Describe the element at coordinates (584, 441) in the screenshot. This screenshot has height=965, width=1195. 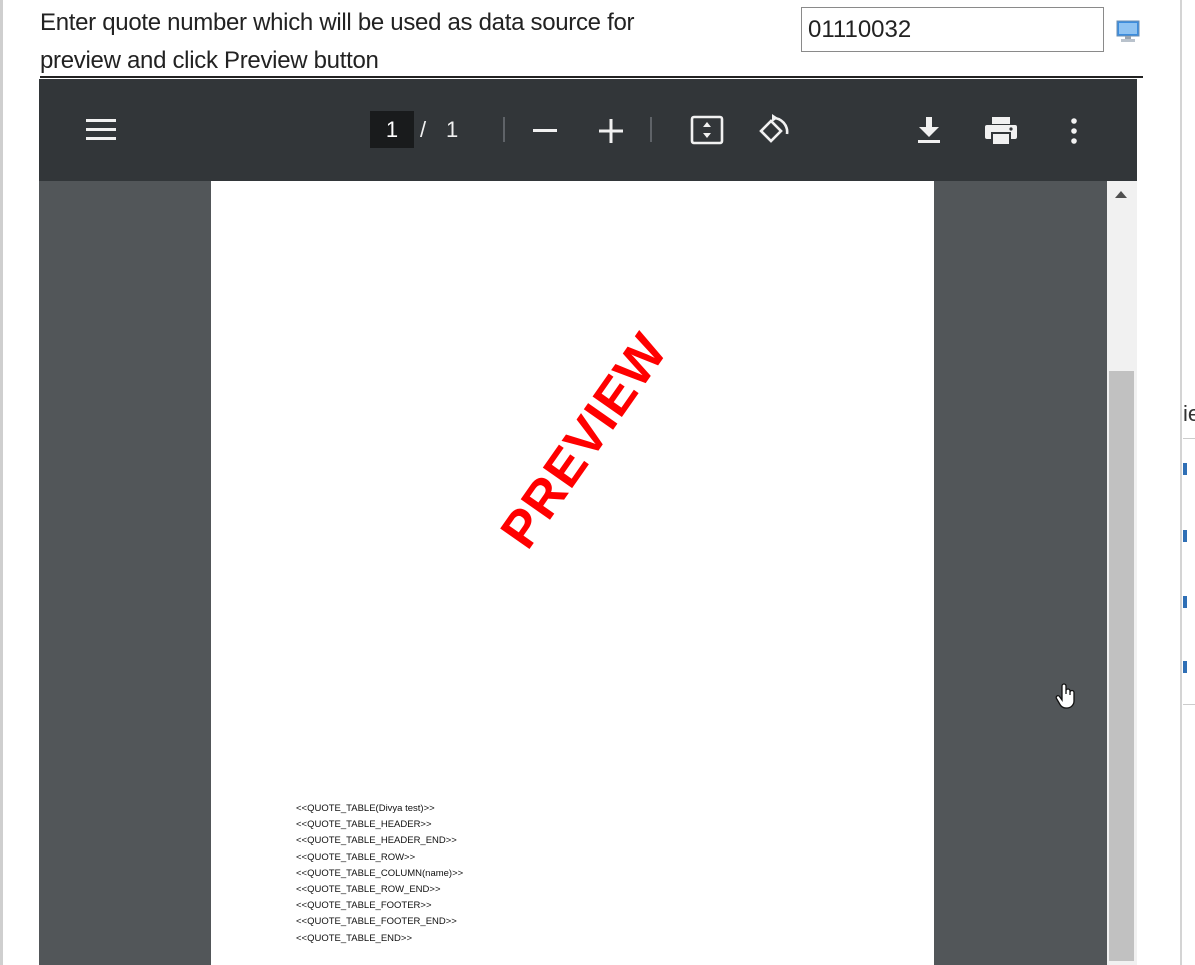
I see `preview-watermark: PREVIEW` at that location.